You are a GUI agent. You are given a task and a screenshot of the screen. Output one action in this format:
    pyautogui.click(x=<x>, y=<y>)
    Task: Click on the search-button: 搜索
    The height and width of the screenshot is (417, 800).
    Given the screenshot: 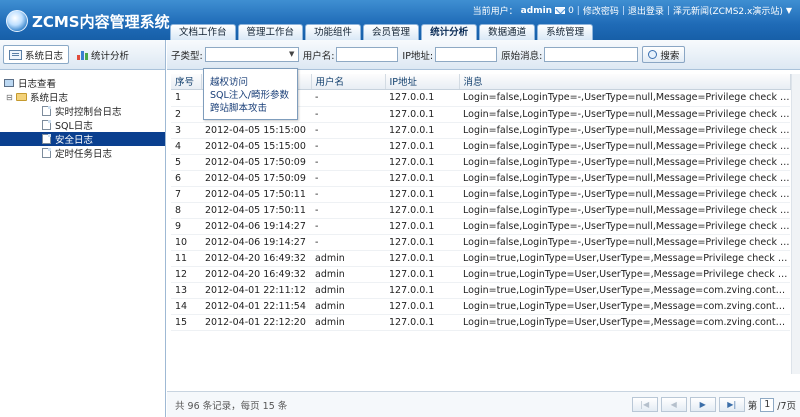 What is the action you would take?
    pyautogui.click(x=664, y=54)
    